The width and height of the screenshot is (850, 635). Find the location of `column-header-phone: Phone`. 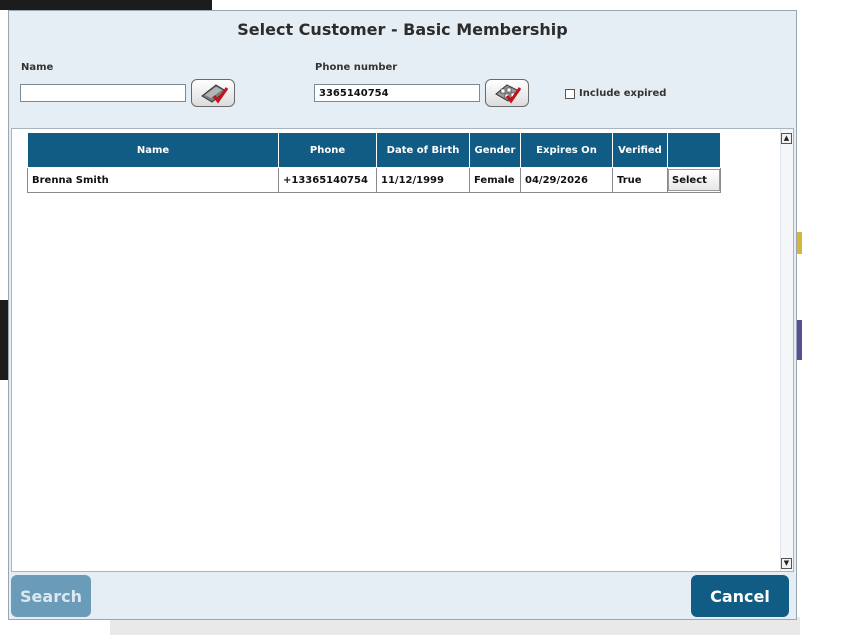

column-header-phone: Phone is located at coordinates (327, 150).